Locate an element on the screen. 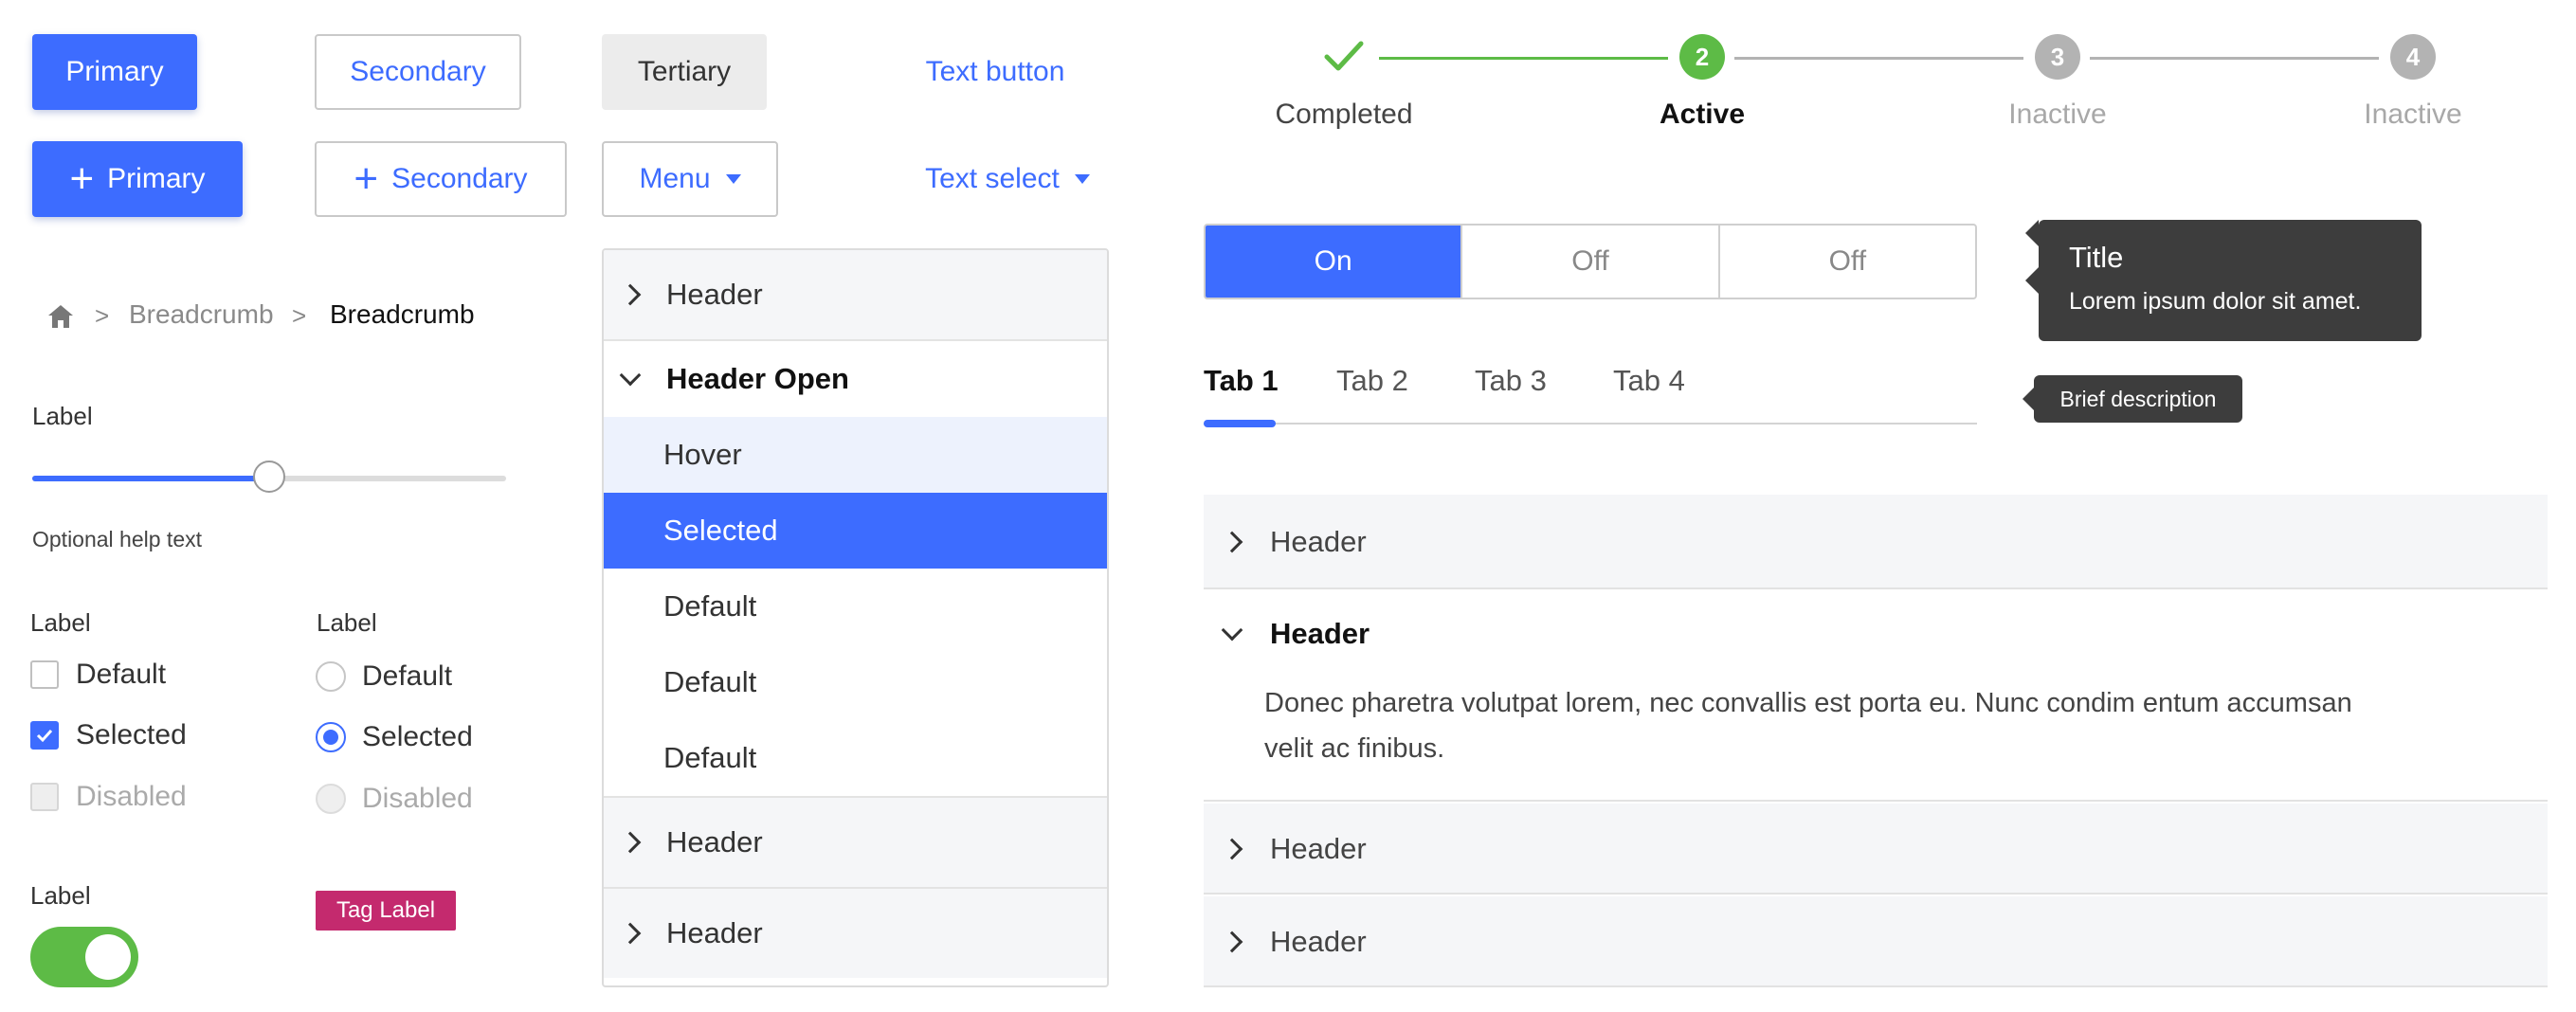 This screenshot has height=1012, width=2576. tabs-baseline is located at coordinates (1590, 424).